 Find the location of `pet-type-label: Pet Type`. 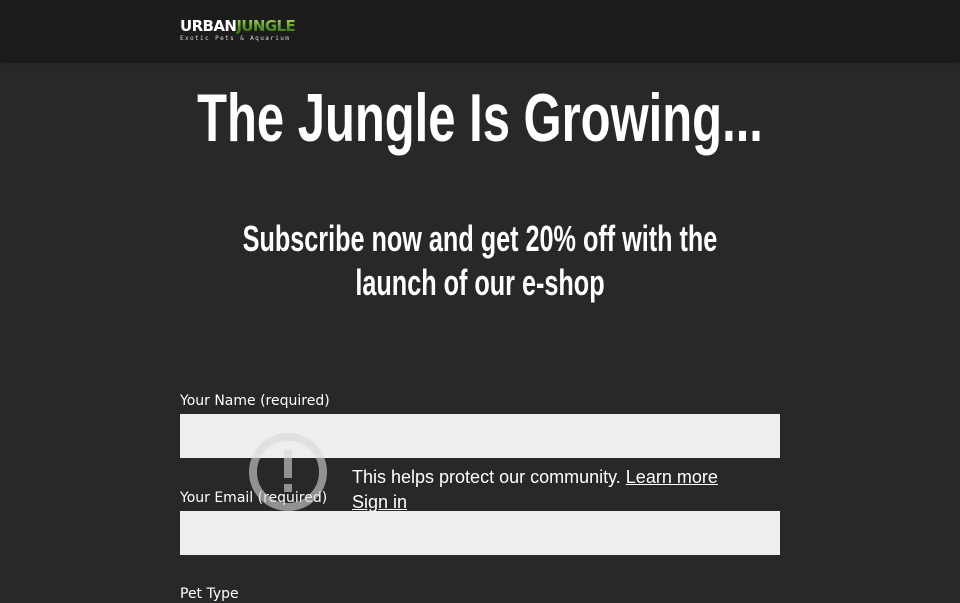

pet-type-label: Pet Type is located at coordinates (209, 594).